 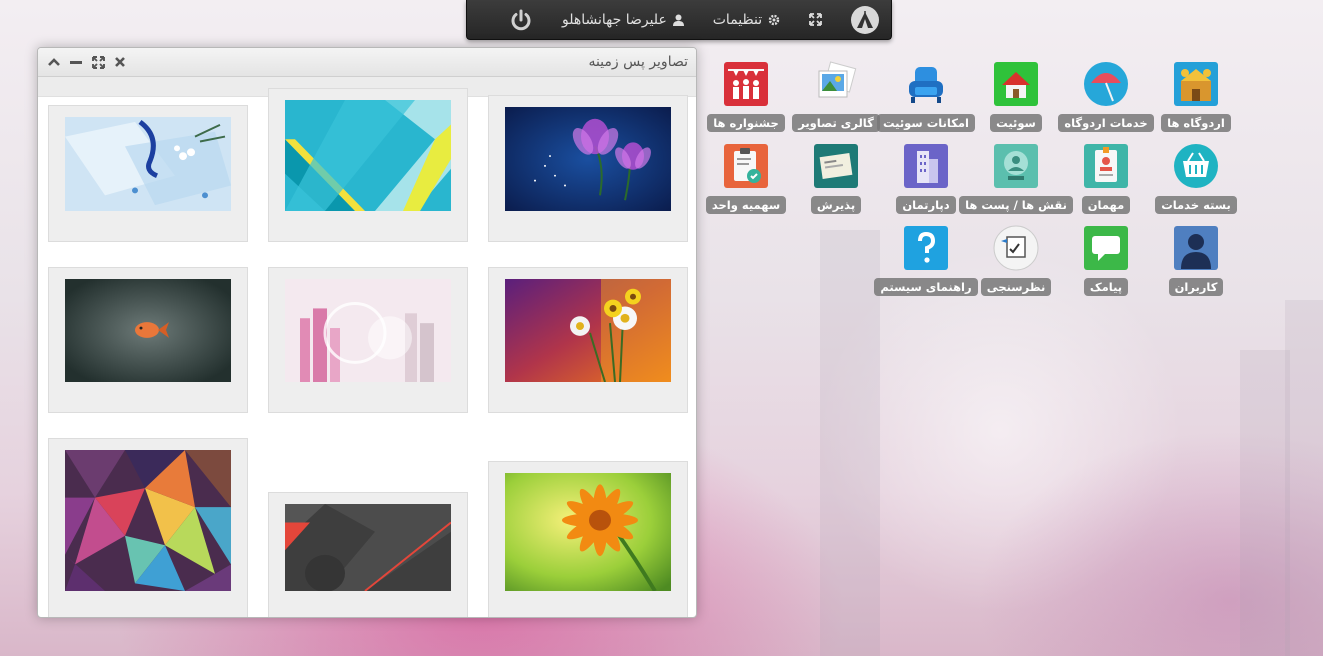 I want to click on house-icon, so click(x=1016, y=84).